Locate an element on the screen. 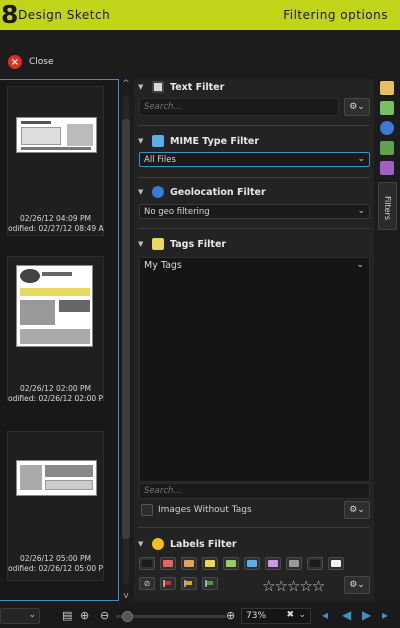  mime-filter-title: MIME Type Filter is located at coordinates (215, 141).